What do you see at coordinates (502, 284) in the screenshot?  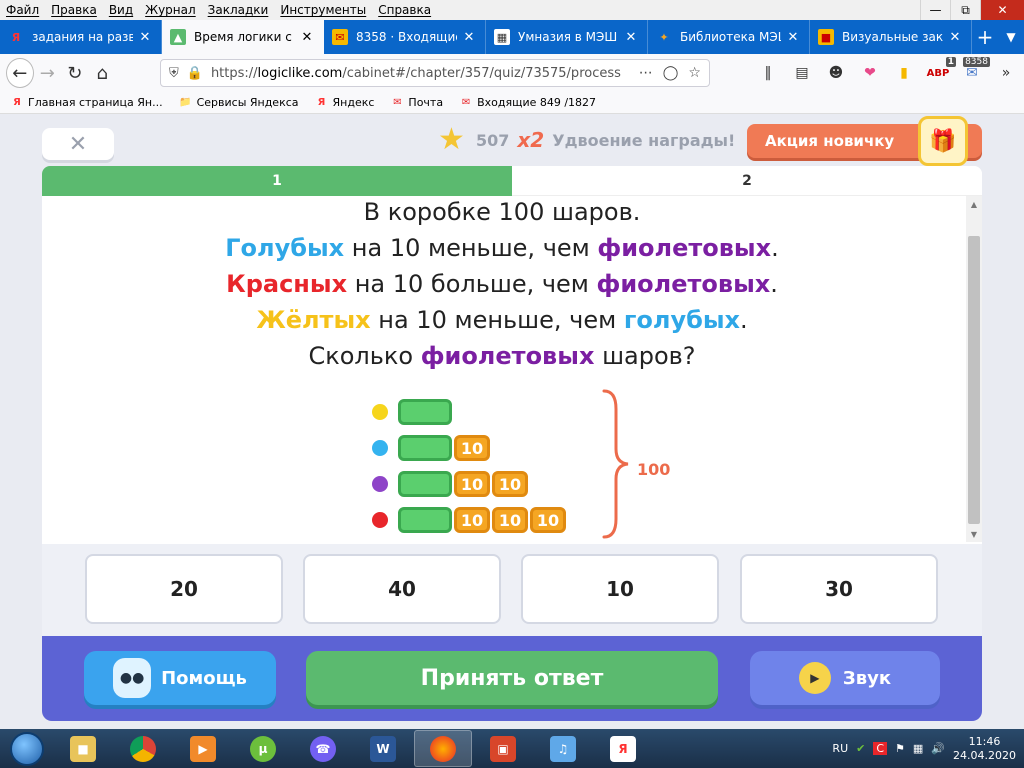 I see `question-line-3: Красных на 10 больше, чем фиолетовых.` at bounding box center [502, 284].